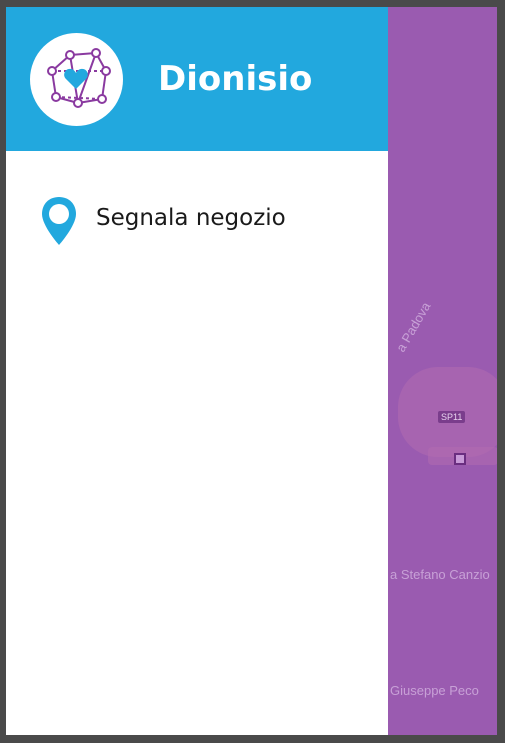 The width and height of the screenshot is (505, 743). What do you see at coordinates (59, 221) in the screenshot?
I see `map-pin-icon` at bounding box center [59, 221].